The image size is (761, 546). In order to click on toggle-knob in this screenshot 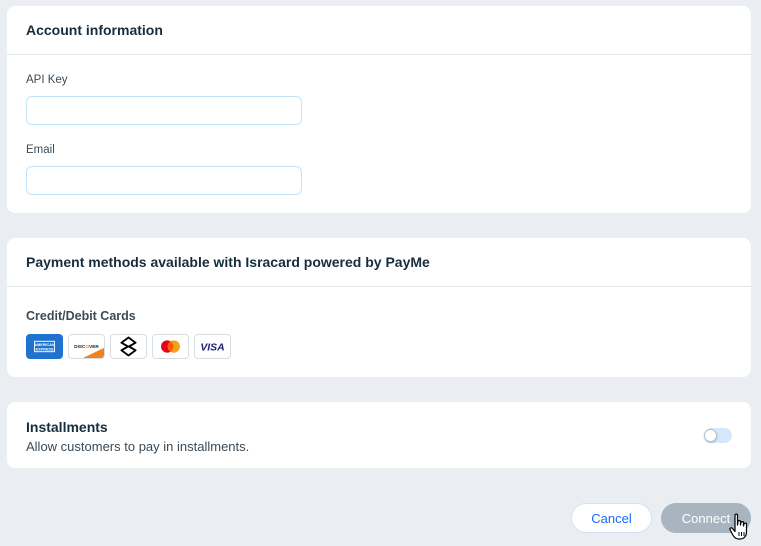, I will do `click(710, 435)`.